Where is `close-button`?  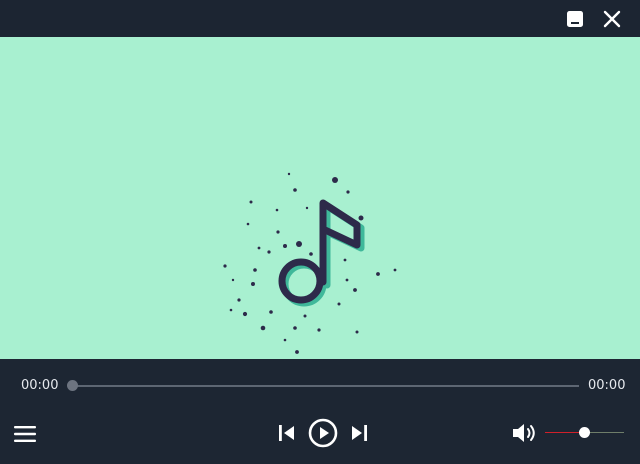
close-button is located at coordinates (612, 19).